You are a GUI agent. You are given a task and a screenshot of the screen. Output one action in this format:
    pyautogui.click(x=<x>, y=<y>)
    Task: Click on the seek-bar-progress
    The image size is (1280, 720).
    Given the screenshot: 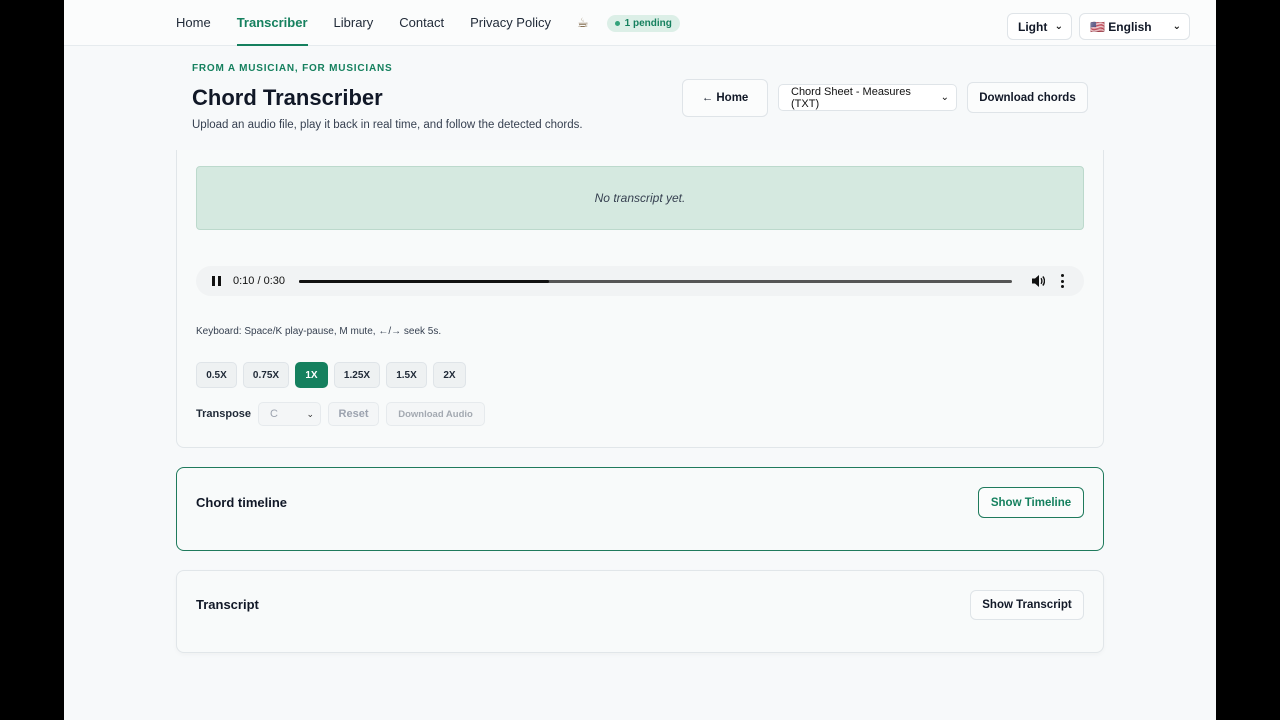 What is the action you would take?
    pyautogui.click(x=424, y=281)
    